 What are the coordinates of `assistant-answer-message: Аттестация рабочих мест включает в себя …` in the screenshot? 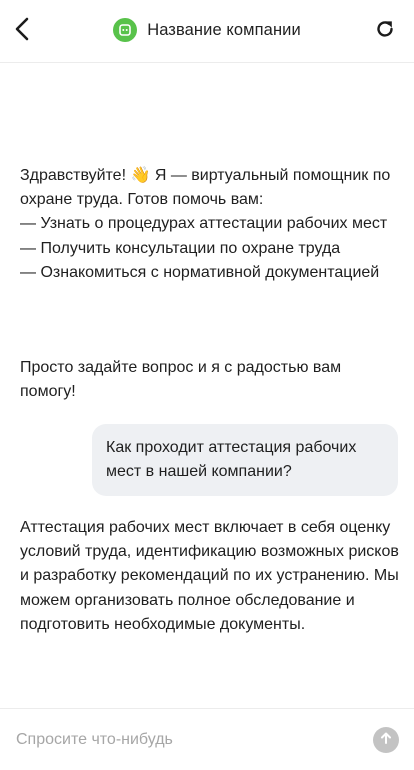 It's located at (210, 576).